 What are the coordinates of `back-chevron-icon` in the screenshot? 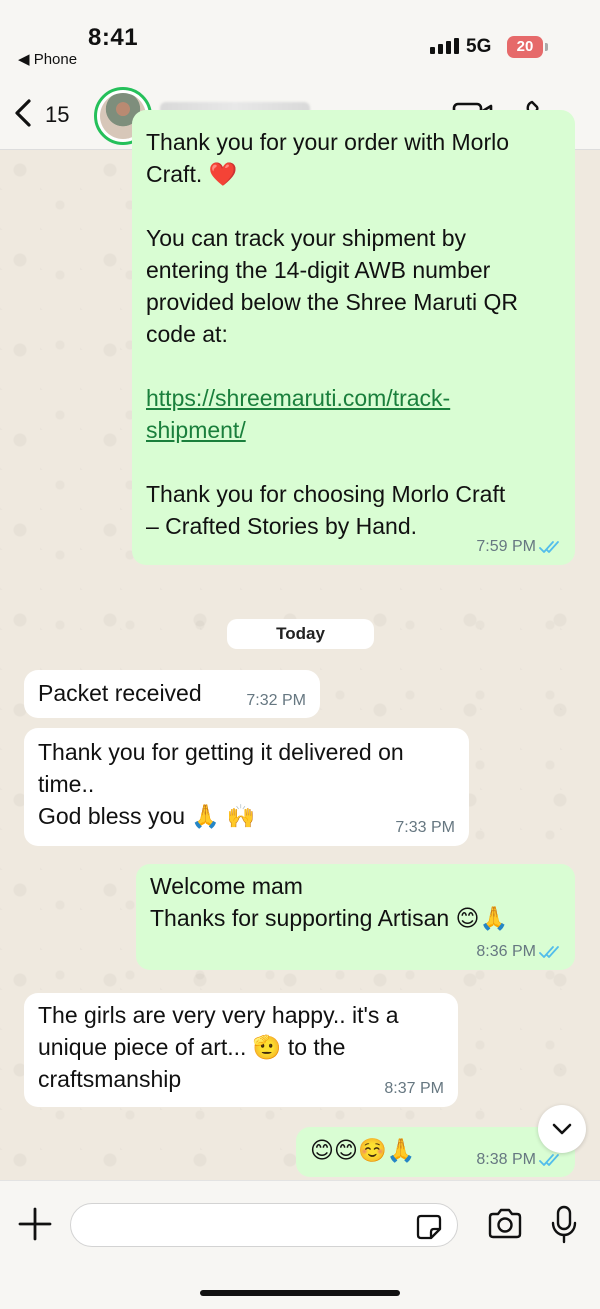 It's located at (23, 113).